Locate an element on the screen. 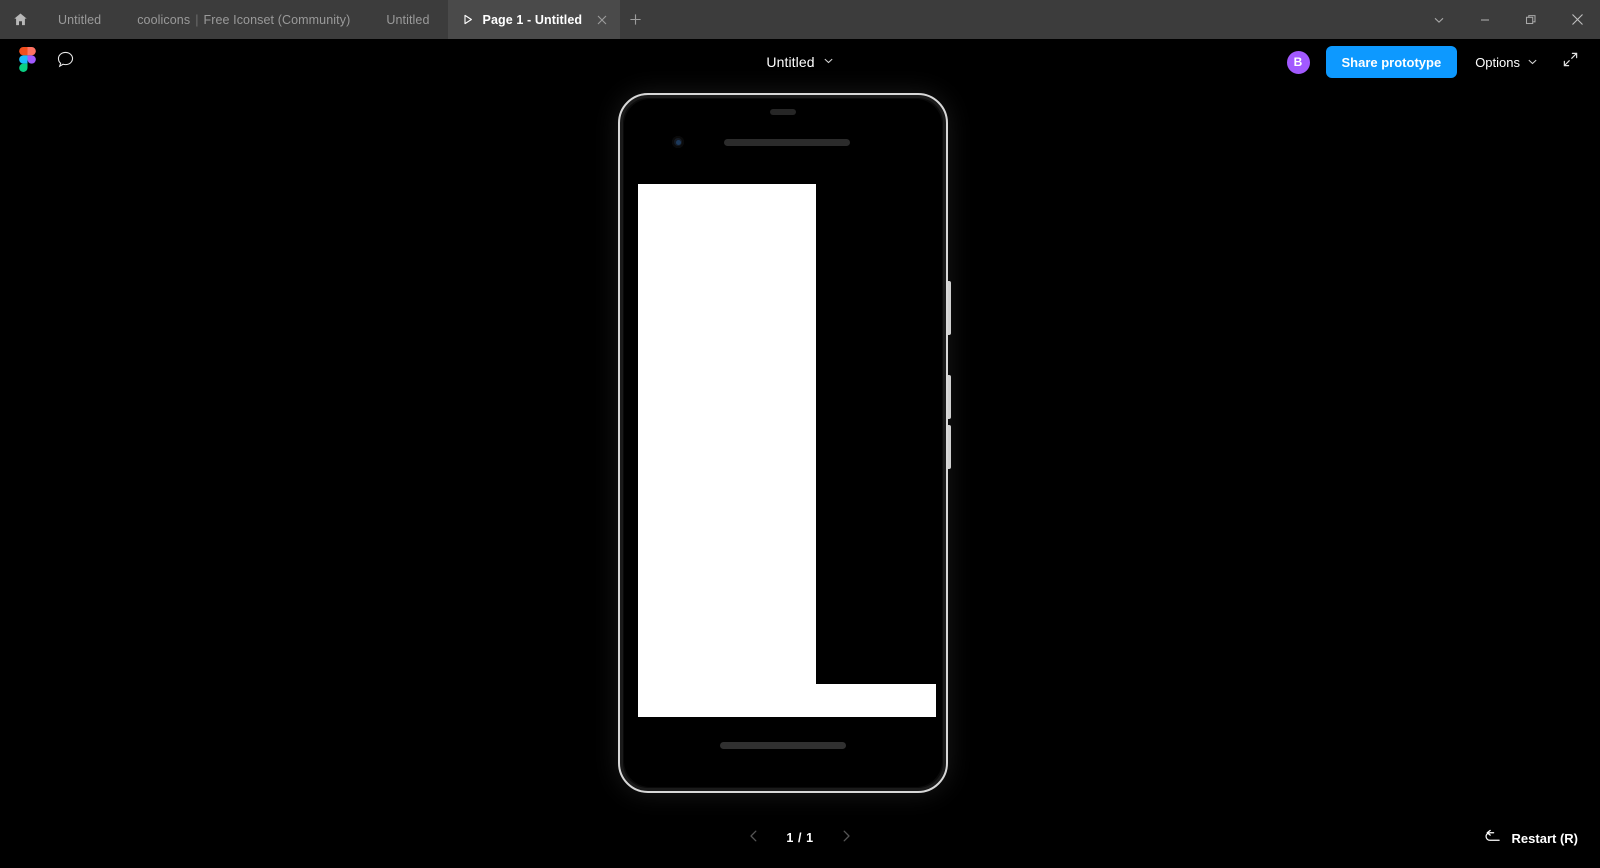 Image resolution: width=1600 pixels, height=868 pixels. minimize-icon is located at coordinates (1485, 19).